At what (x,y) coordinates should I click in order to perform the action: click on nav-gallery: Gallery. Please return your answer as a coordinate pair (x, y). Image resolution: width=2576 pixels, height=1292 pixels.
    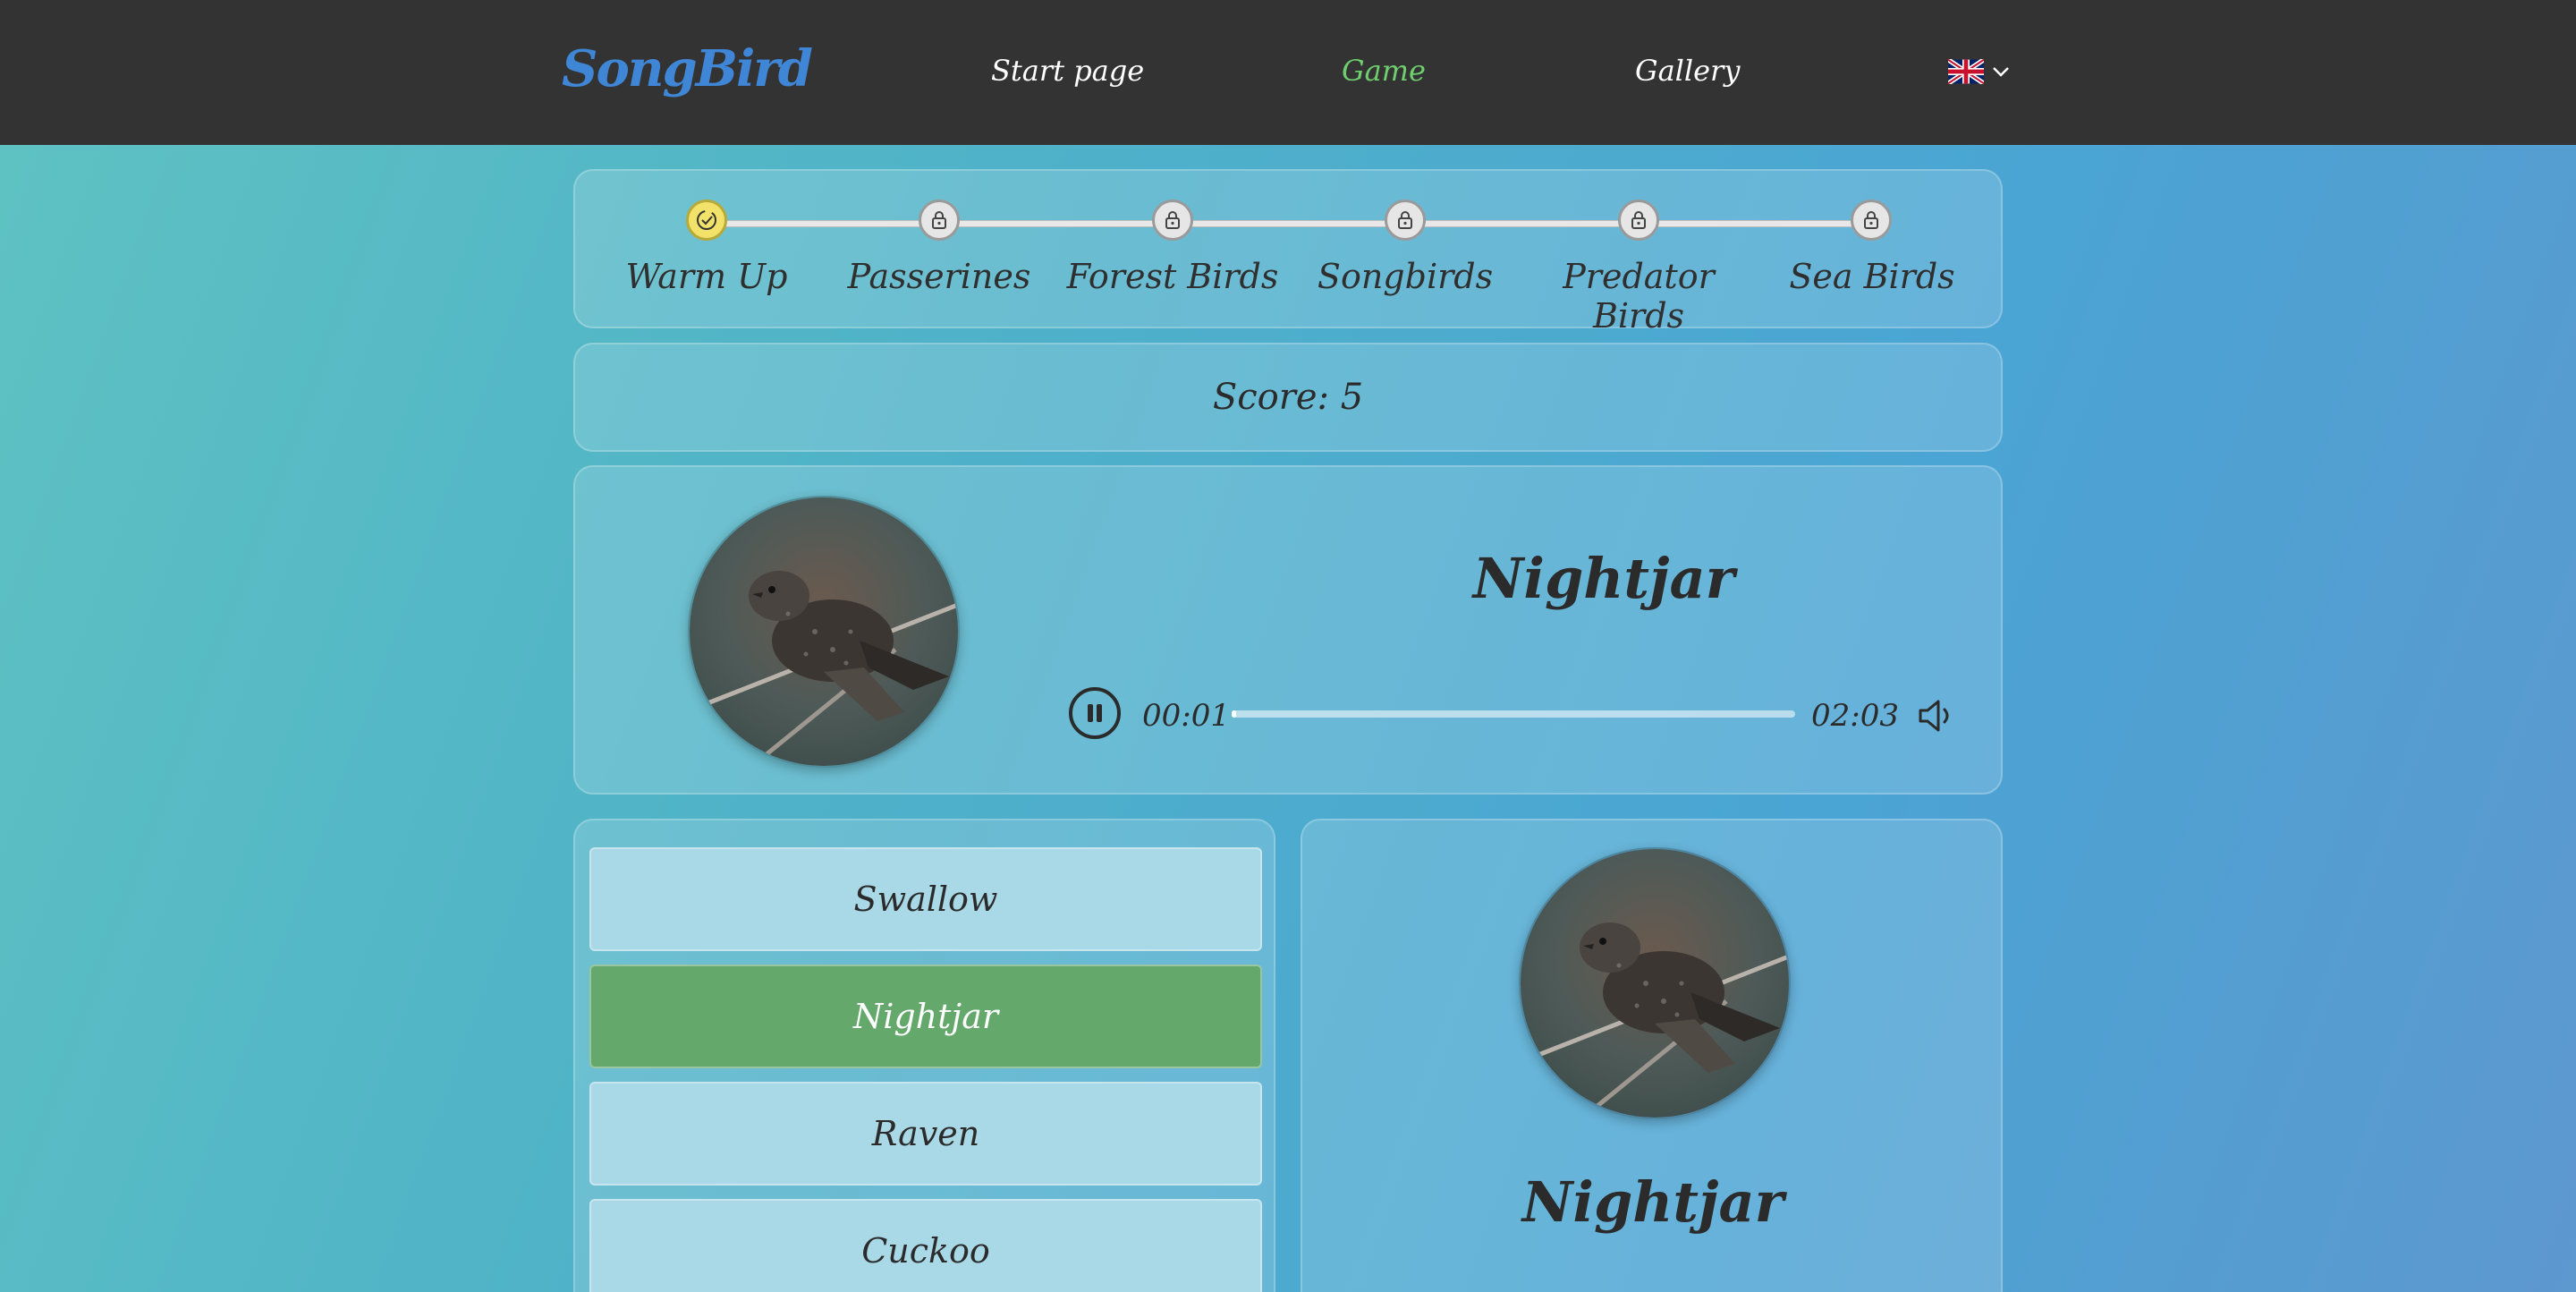
    Looking at the image, I should click on (1687, 71).